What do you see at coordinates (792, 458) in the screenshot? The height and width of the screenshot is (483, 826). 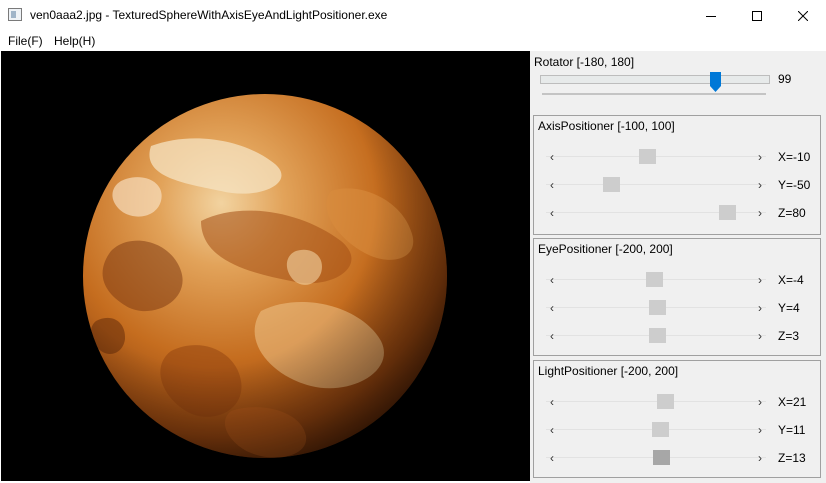 I see `light-z-value: Z=13` at bounding box center [792, 458].